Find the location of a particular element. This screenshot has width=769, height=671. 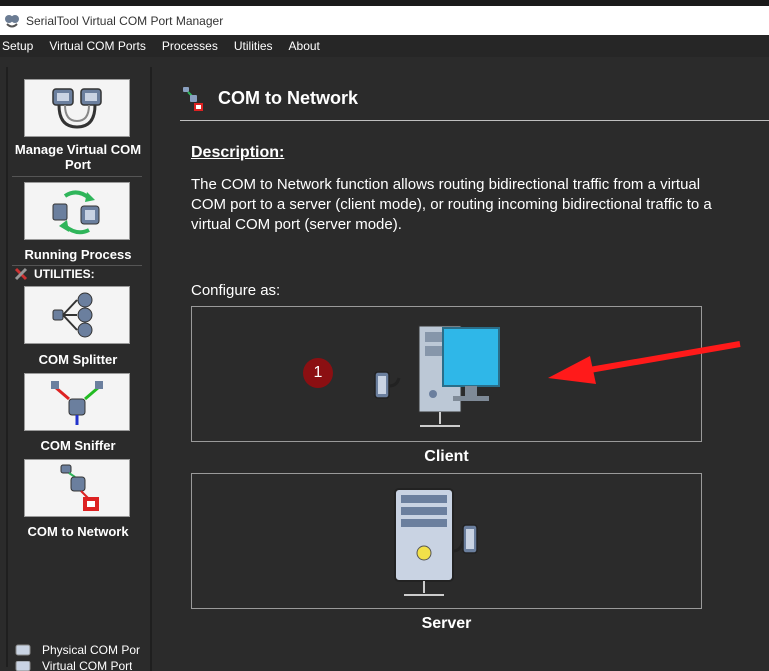

menu-setup: Setup is located at coordinates (20, 46).